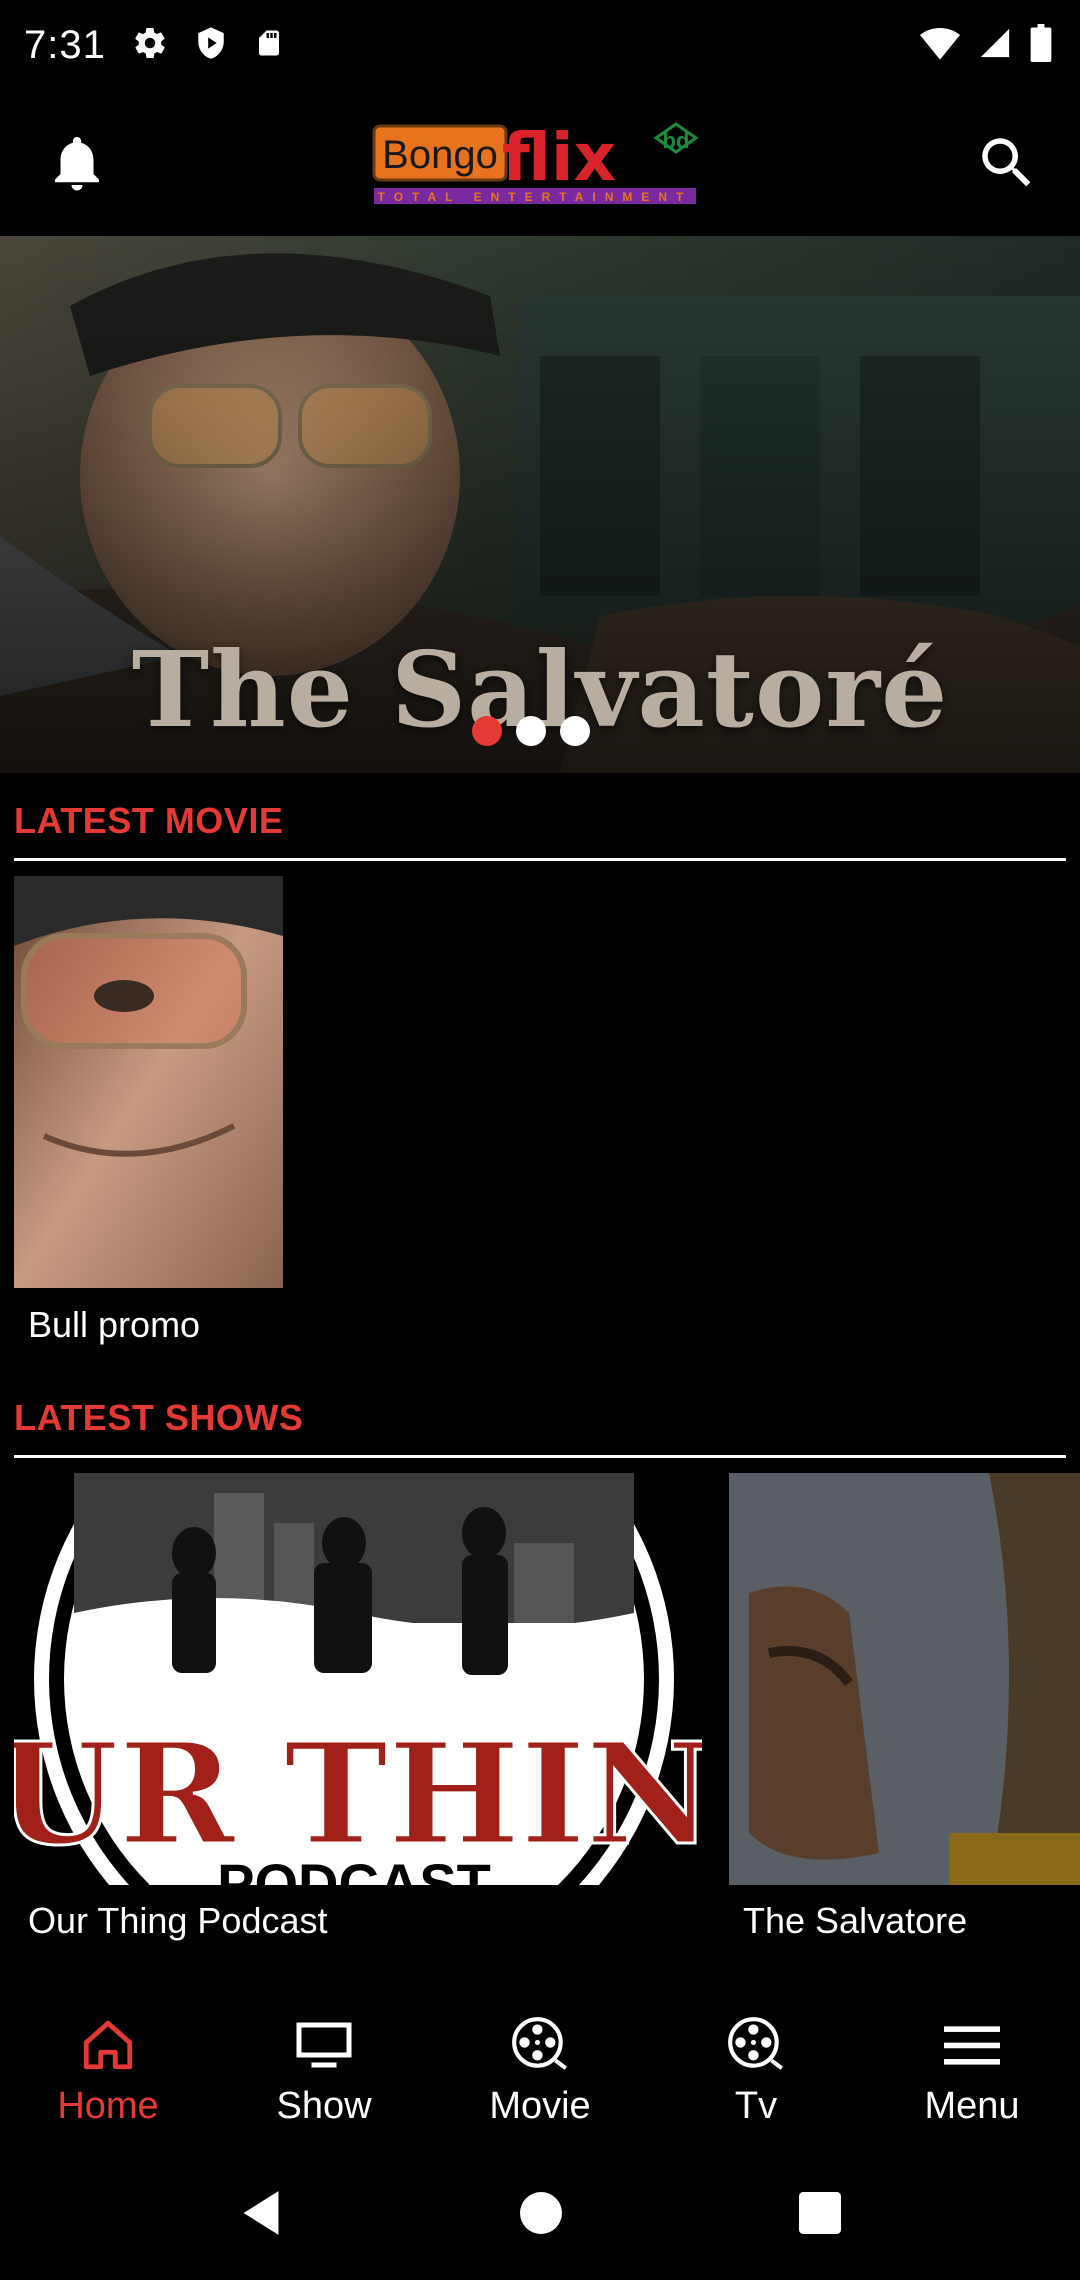 The image size is (1080, 2280). What do you see at coordinates (149, 820) in the screenshot?
I see `latest-movie-heading: LATEST MOVIE` at bounding box center [149, 820].